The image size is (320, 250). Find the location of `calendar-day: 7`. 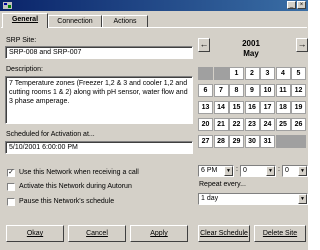

calendar-day: 7 is located at coordinates (221, 90).